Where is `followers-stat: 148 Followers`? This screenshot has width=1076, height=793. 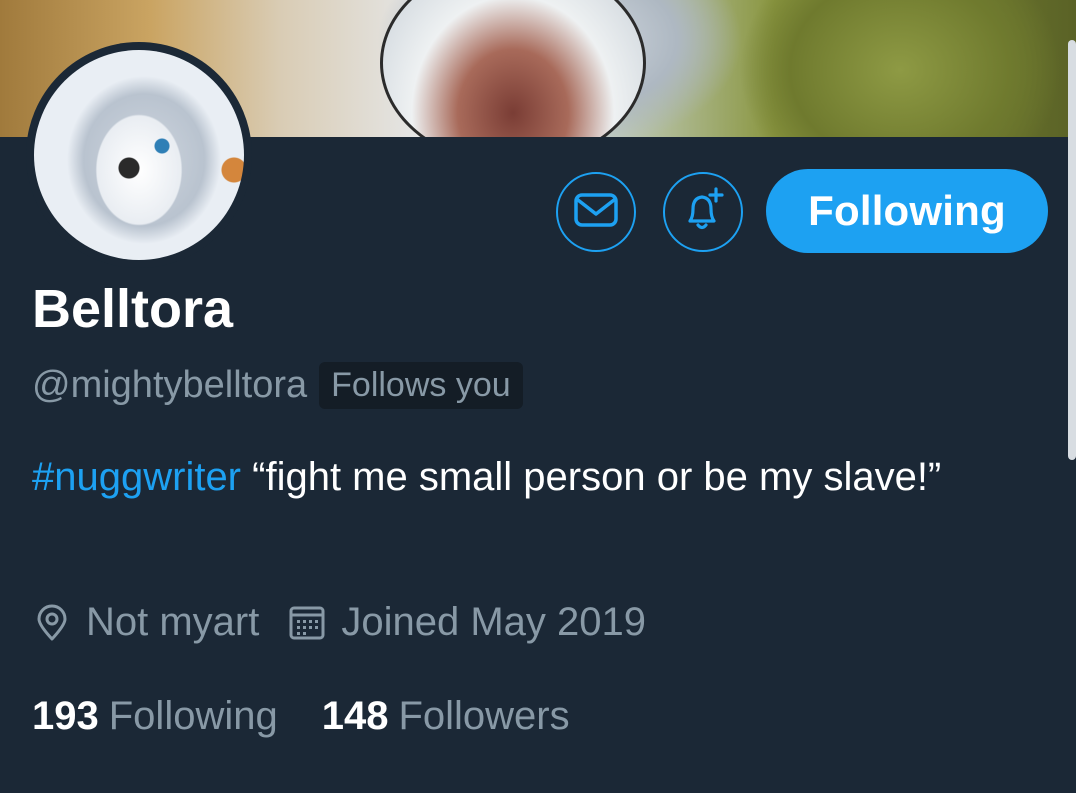 followers-stat: 148 Followers is located at coordinates (446, 716).